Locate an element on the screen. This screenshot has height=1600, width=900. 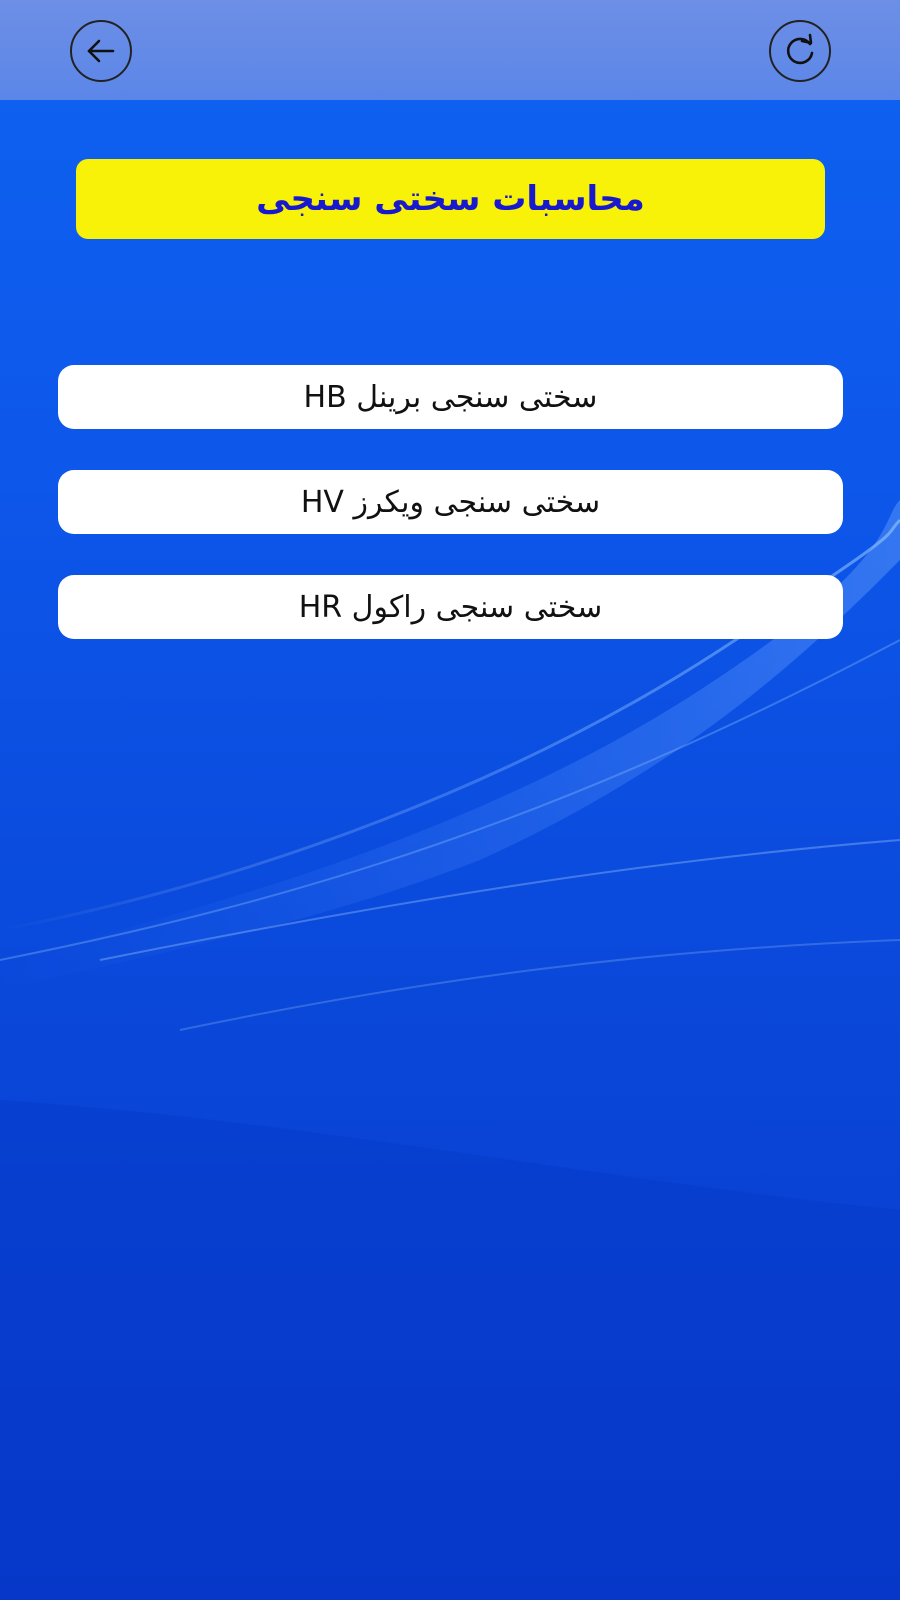
arrow-left-icon is located at coordinates (101, 51).